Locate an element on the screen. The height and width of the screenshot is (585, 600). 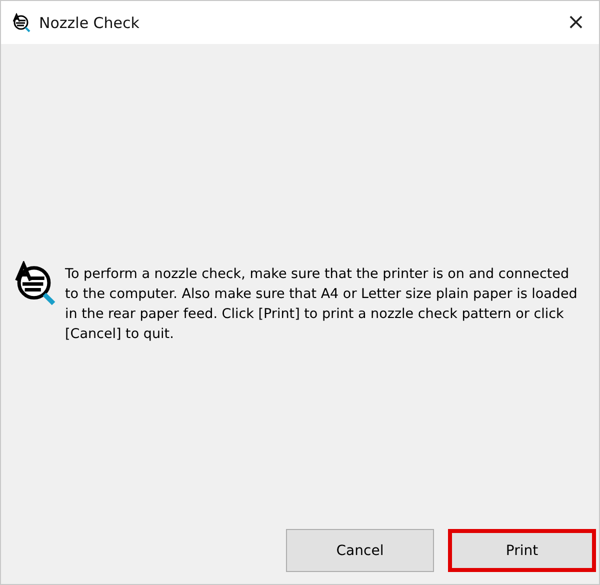
dialog-button: Print is located at coordinates (522, 550).